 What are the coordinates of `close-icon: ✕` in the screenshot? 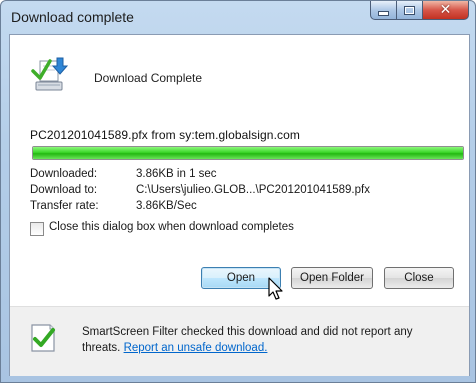 It's located at (445, 10).